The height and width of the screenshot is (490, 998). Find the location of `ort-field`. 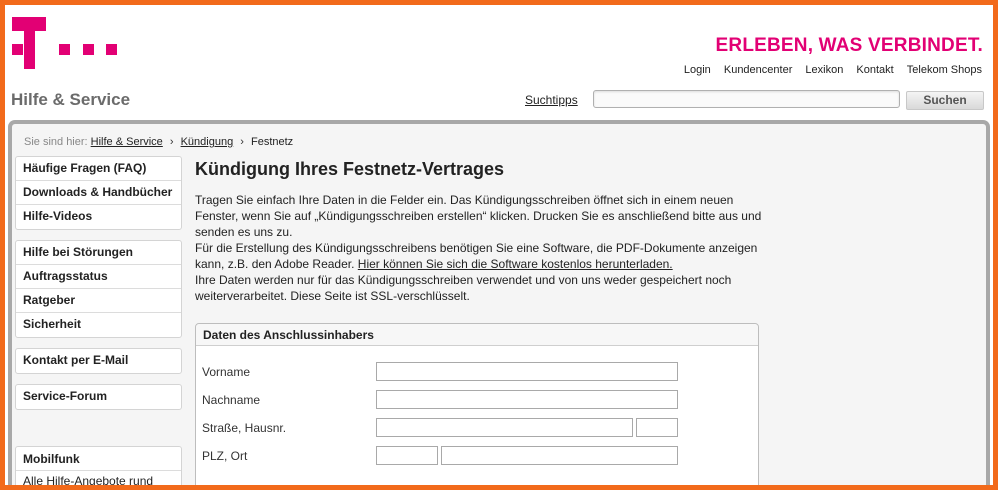

ort-field is located at coordinates (559, 455).